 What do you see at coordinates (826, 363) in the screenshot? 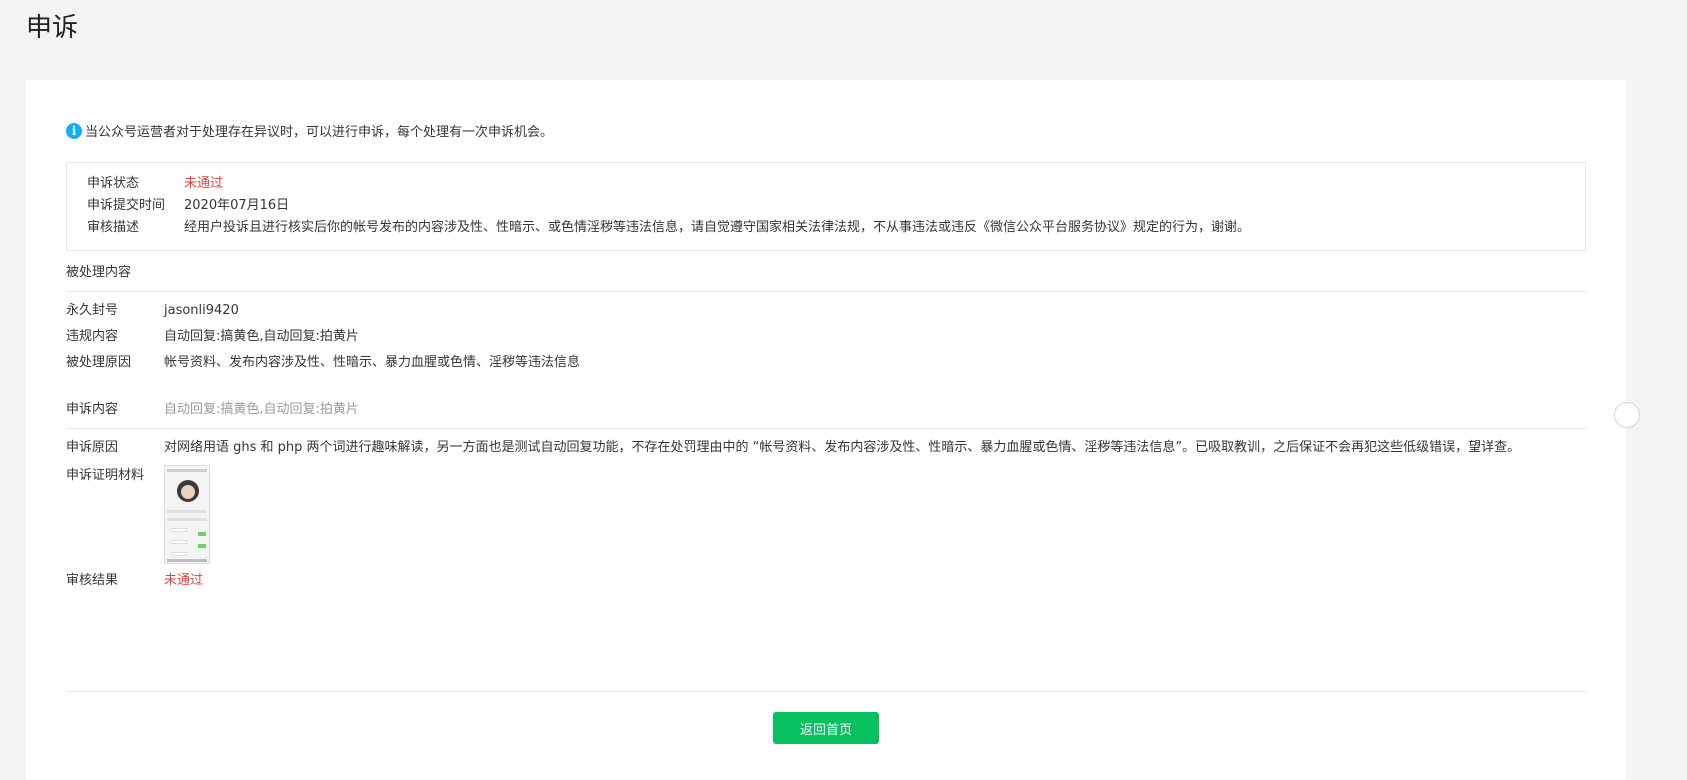
I see `processed-reason-row: 被处理原因 帐号资料、发布内容涉及性、性暗示、暴力血腥或色情、淫秽等违法信息` at bounding box center [826, 363].